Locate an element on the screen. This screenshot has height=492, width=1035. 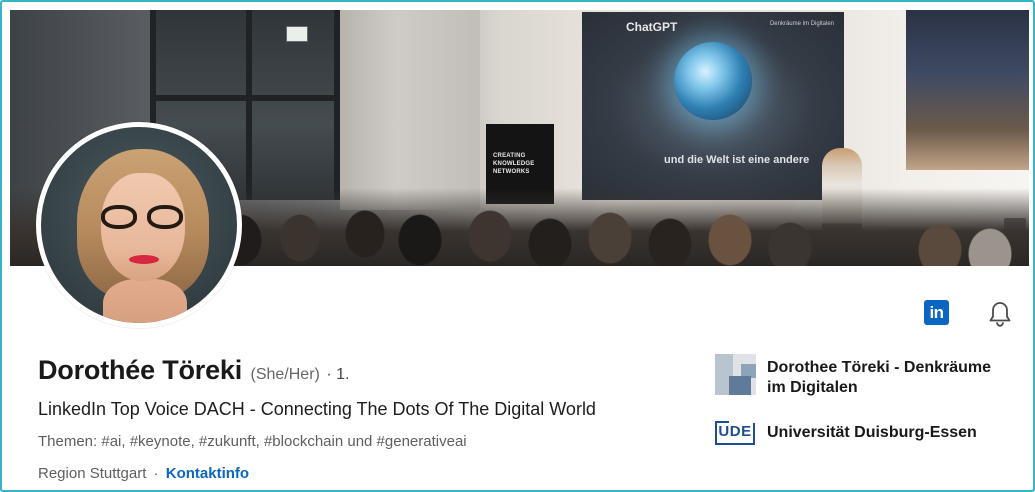
ude-logo: UDE is located at coordinates (735, 433).